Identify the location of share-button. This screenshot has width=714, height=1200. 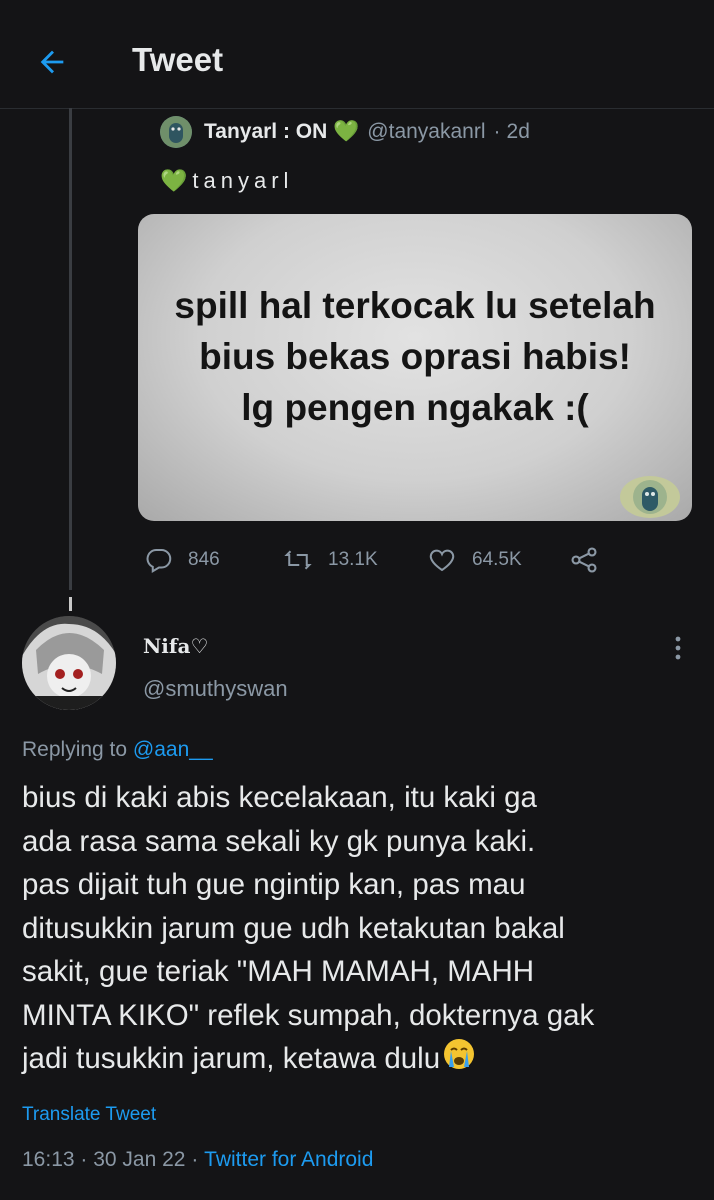
(591, 560).